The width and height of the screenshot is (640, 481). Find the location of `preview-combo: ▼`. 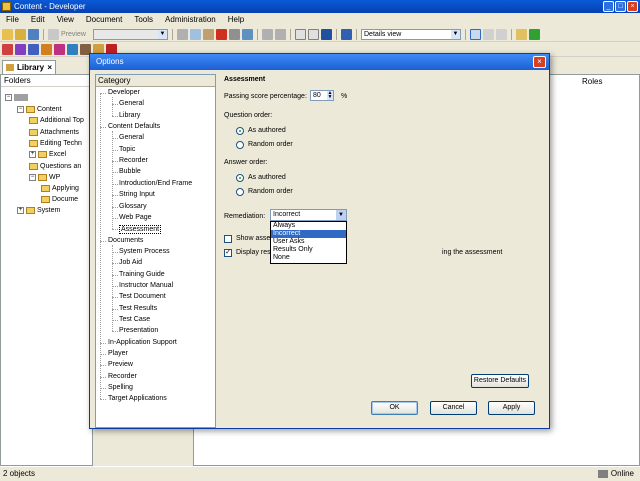

preview-combo: ▼ is located at coordinates (130, 34).